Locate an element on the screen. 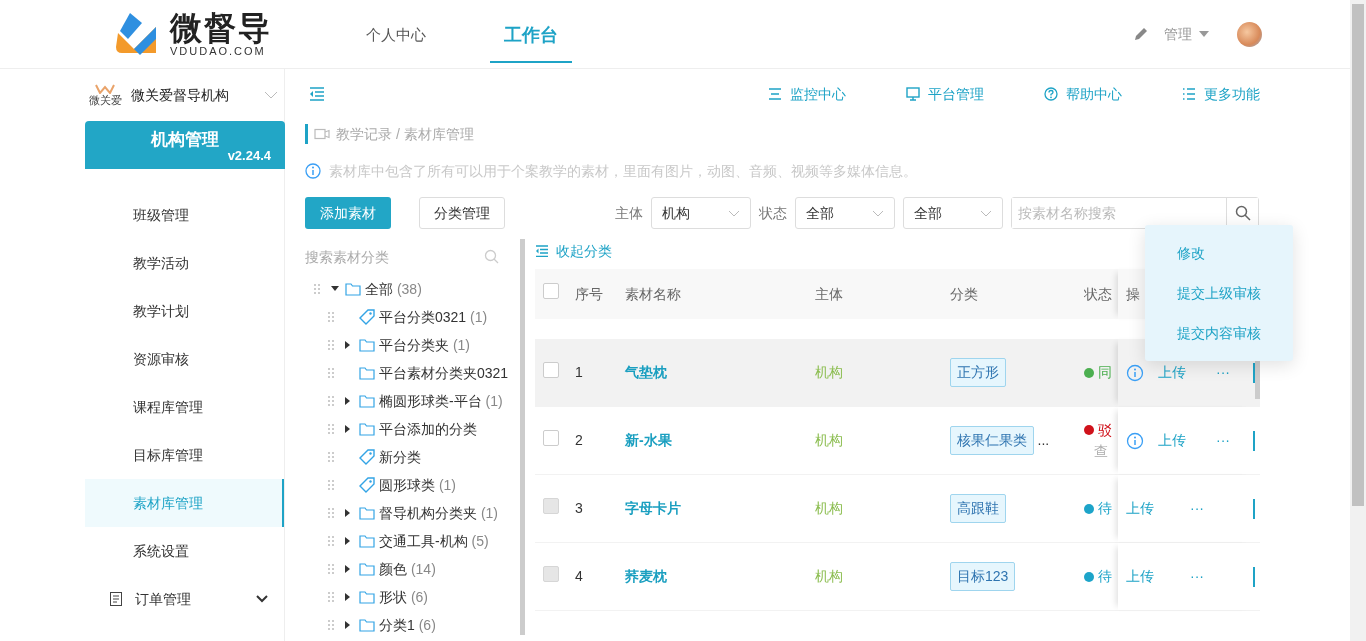  tree-node: 新分类 is located at coordinates (400, 457).